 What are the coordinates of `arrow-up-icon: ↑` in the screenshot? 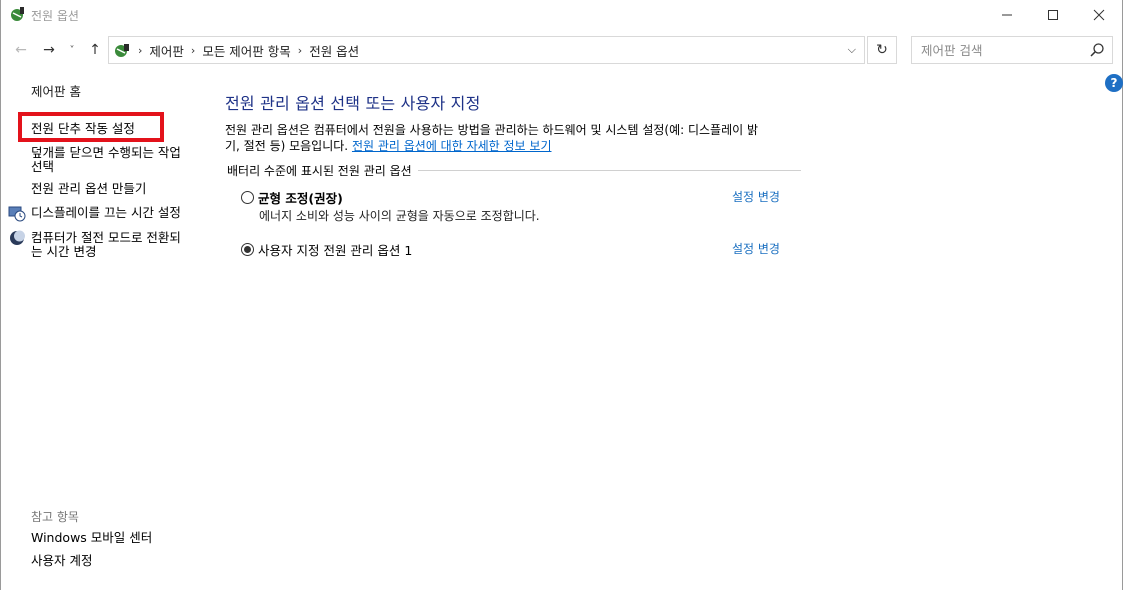 It's located at (95, 50).